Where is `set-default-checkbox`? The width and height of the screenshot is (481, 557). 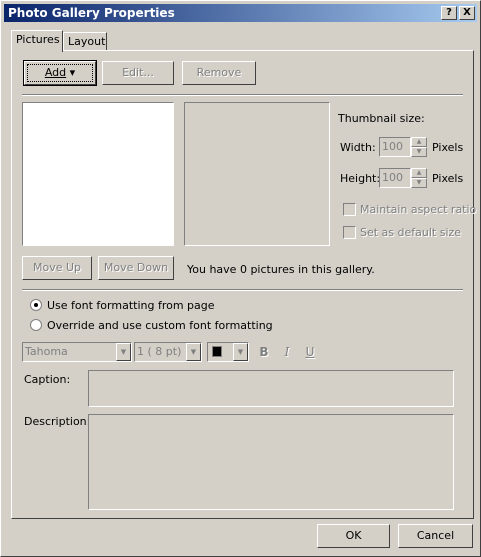
set-default-checkbox is located at coordinates (349, 232).